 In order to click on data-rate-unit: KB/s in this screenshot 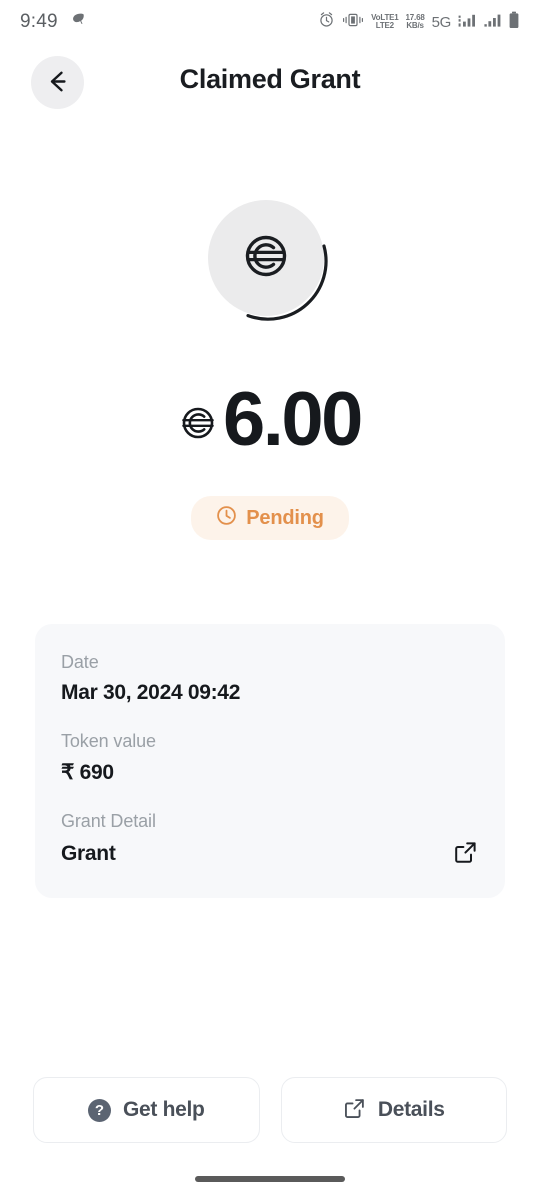, I will do `click(415, 25)`.